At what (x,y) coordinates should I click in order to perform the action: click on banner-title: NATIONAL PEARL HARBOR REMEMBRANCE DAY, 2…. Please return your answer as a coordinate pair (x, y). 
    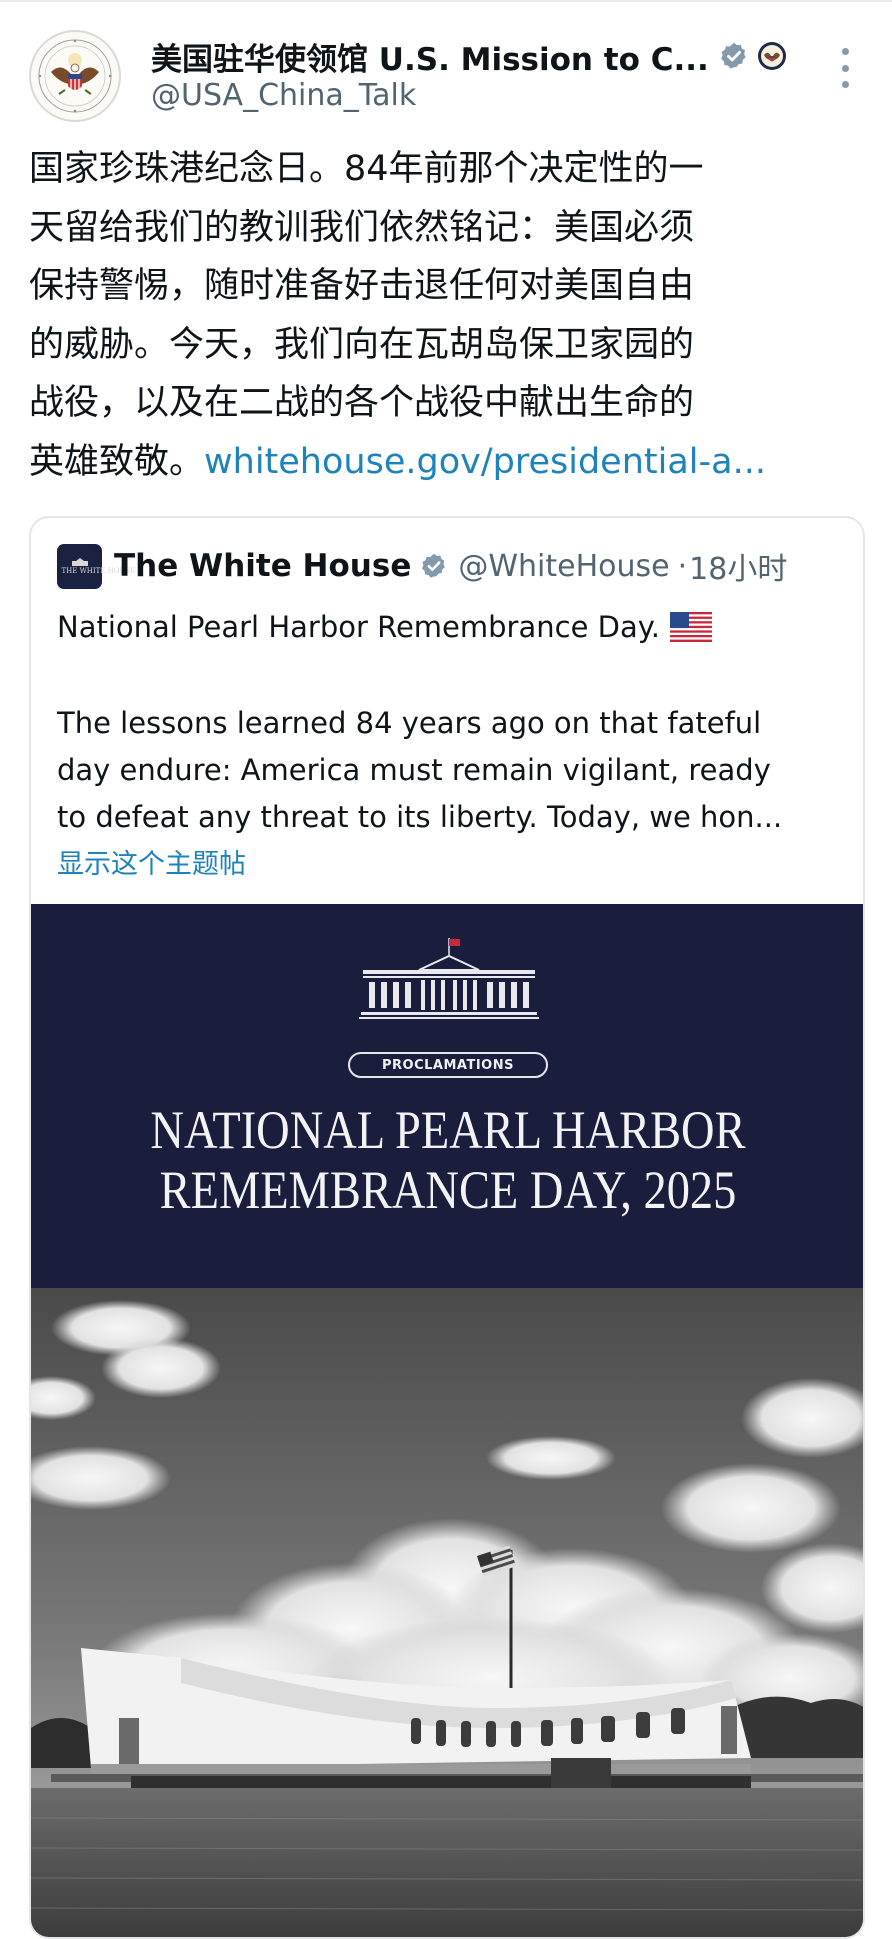
    Looking at the image, I should click on (447, 1160).